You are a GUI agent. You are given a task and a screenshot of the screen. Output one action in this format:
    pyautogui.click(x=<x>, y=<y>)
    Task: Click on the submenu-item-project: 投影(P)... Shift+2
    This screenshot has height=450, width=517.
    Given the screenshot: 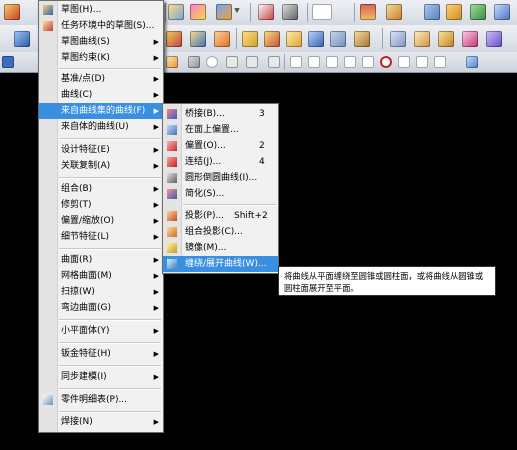 What is the action you would take?
    pyautogui.click(x=220, y=216)
    